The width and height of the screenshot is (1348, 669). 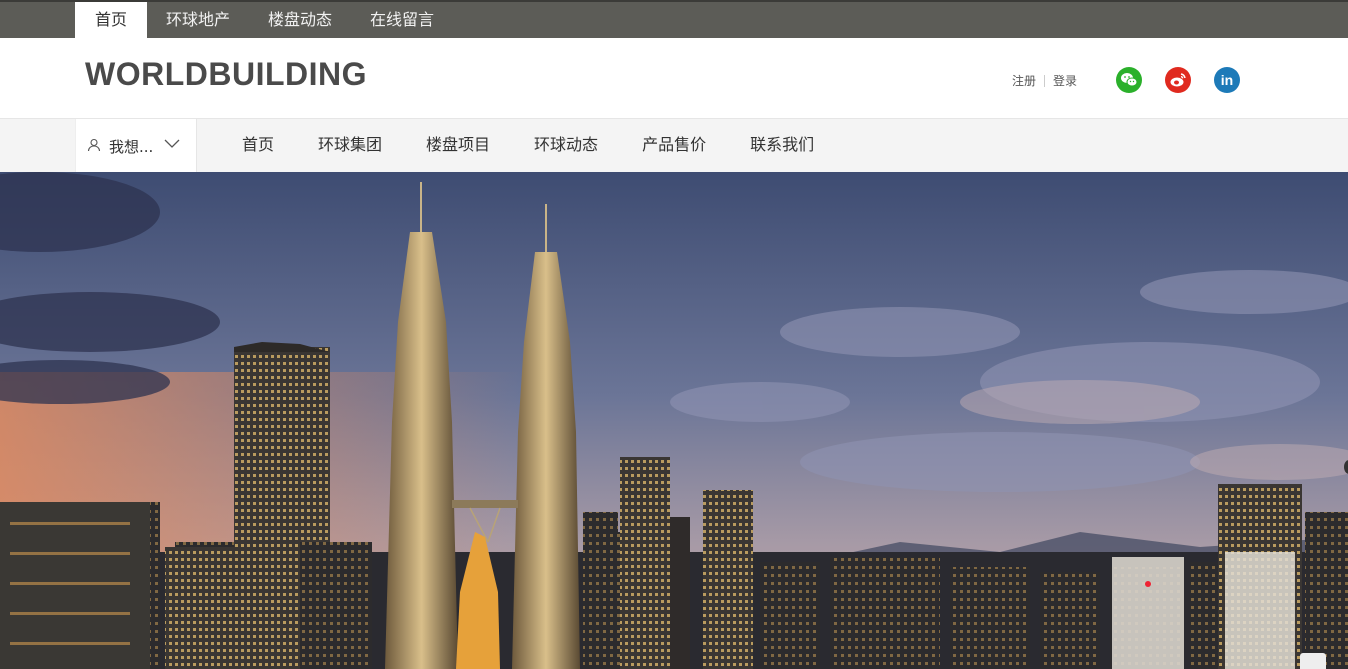 What do you see at coordinates (258, 145) in the screenshot?
I see `menu-item-home: 首页` at bounding box center [258, 145].